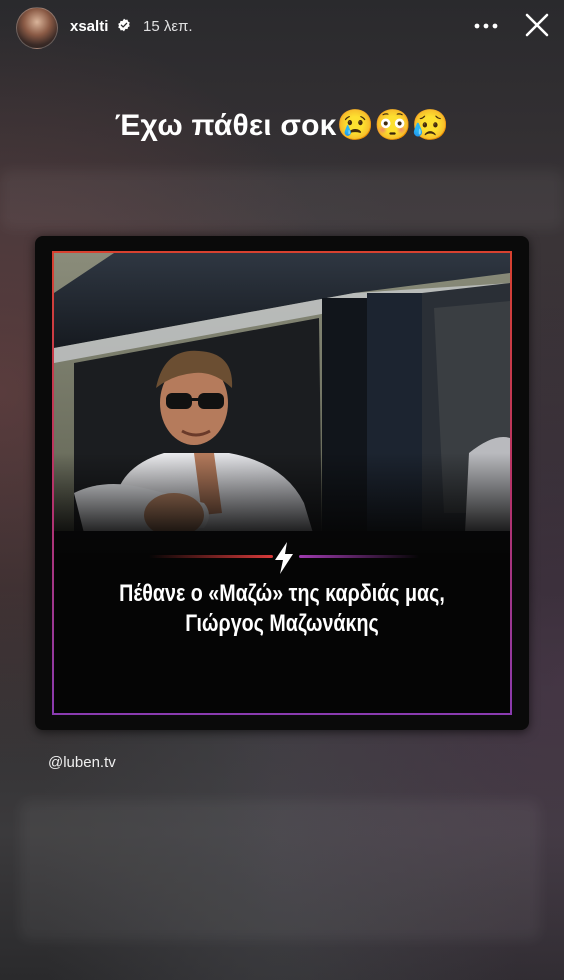 This screenshot has height=980, width=564. I want to click on mention-sticker: @luben.tv, so click(82, 762).